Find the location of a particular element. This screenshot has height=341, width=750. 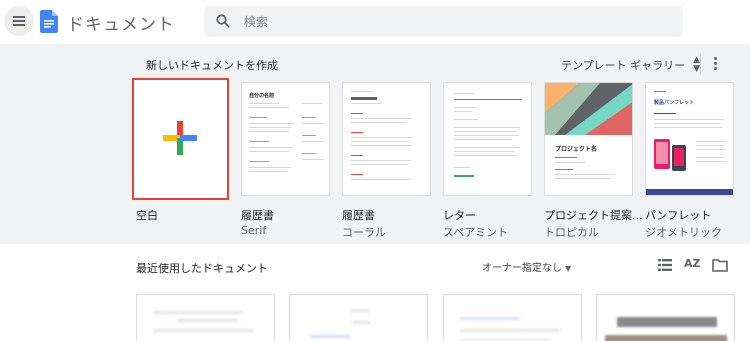

main-menu-button is located at coordinates (19, 21).